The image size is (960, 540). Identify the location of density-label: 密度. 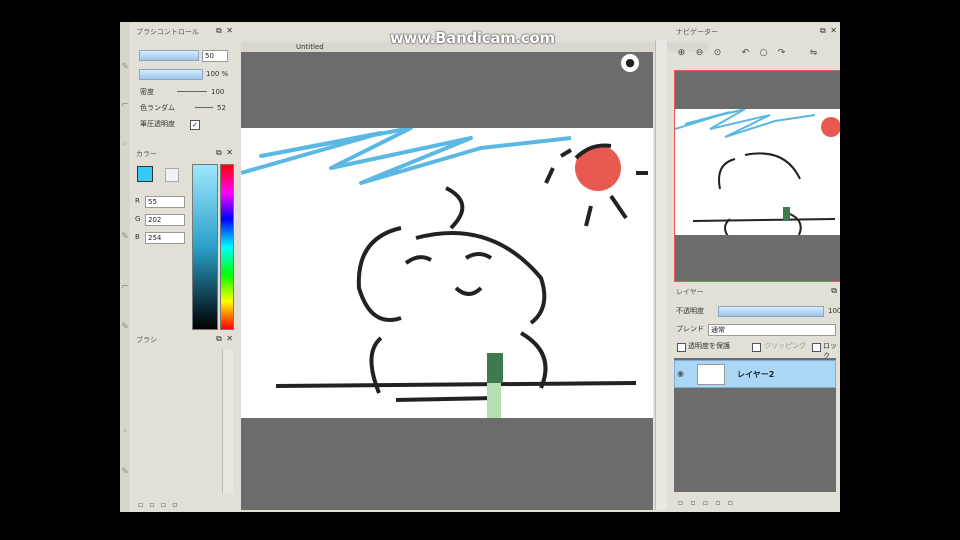
(147, 92).